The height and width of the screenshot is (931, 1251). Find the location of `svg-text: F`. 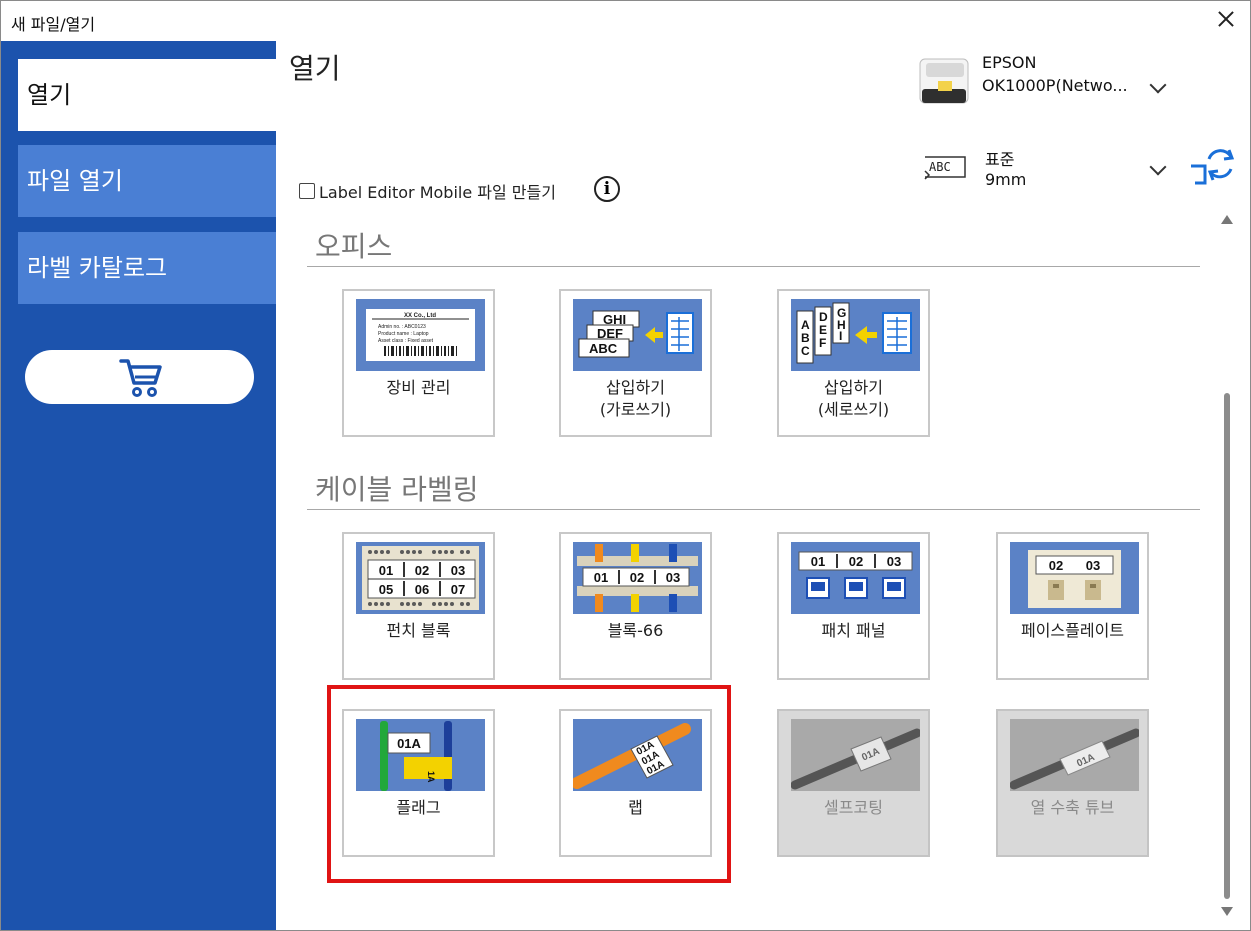

svg-text: F is located at coordinates (822, 343).